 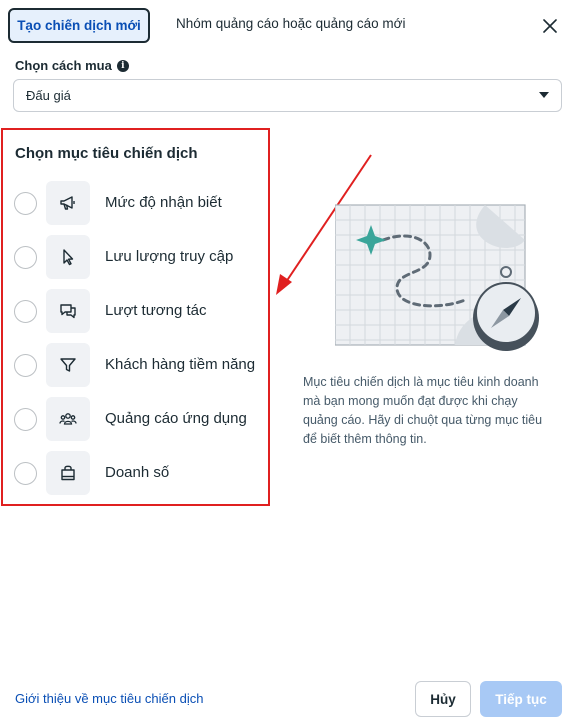 I want to click on objective-item-sales: Doanh số, so click(x=139, y=474).